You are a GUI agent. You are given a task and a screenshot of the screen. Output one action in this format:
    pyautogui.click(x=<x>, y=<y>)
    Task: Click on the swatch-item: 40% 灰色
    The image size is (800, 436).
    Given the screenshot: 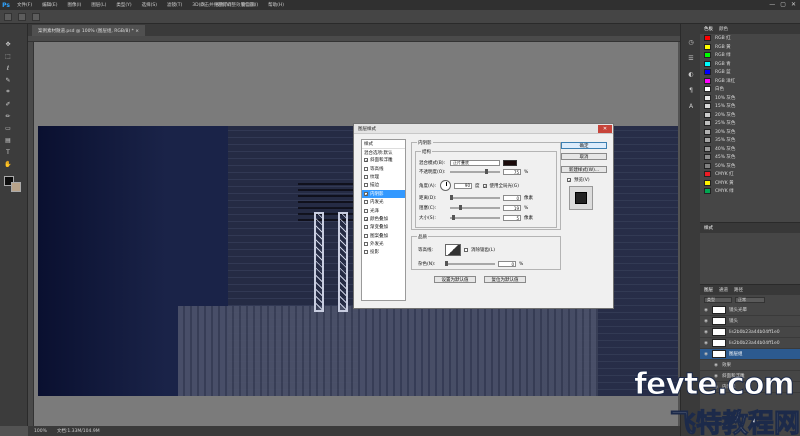 What is the action you would take?
    pyautogui.click(x=750, y=149)
    